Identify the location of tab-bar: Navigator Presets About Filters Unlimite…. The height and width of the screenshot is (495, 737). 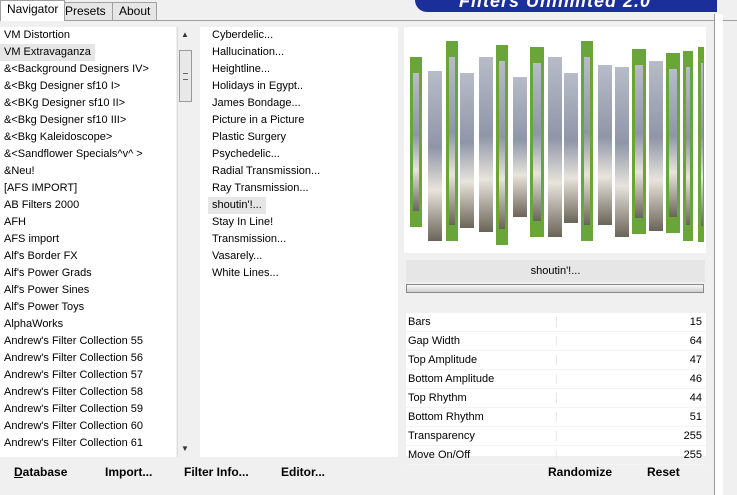
(368, 10).